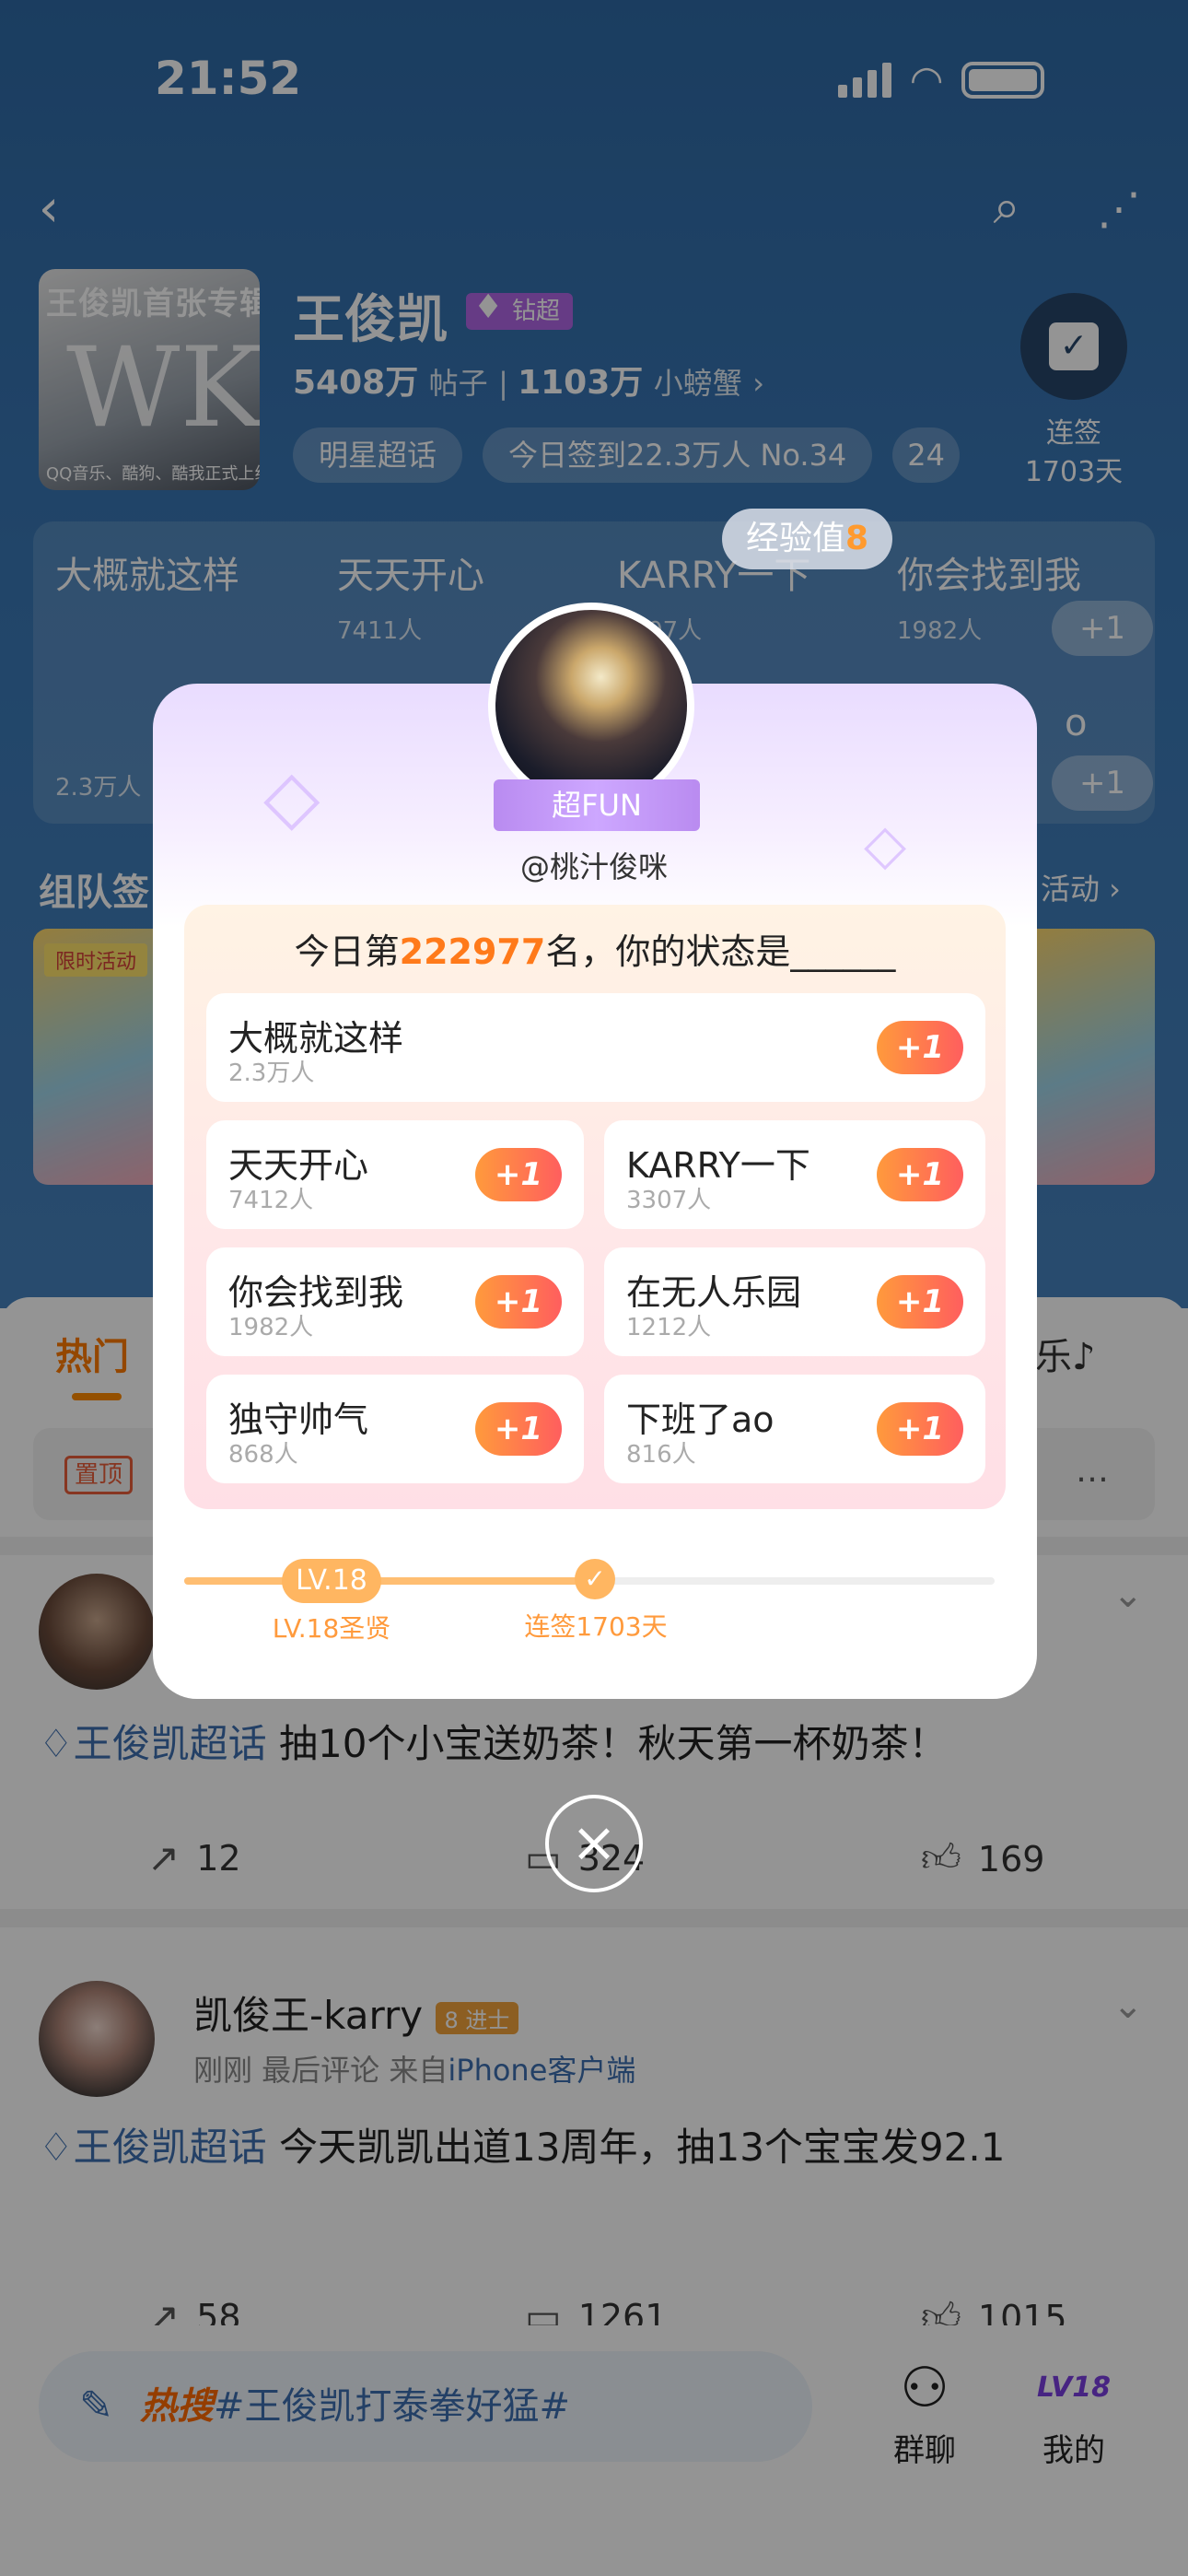 This screenshot has height=2576, width=1188. Describe the element at coordinates (796, 539) in the screenshot. I see `exp-label: 经验值` at that location.